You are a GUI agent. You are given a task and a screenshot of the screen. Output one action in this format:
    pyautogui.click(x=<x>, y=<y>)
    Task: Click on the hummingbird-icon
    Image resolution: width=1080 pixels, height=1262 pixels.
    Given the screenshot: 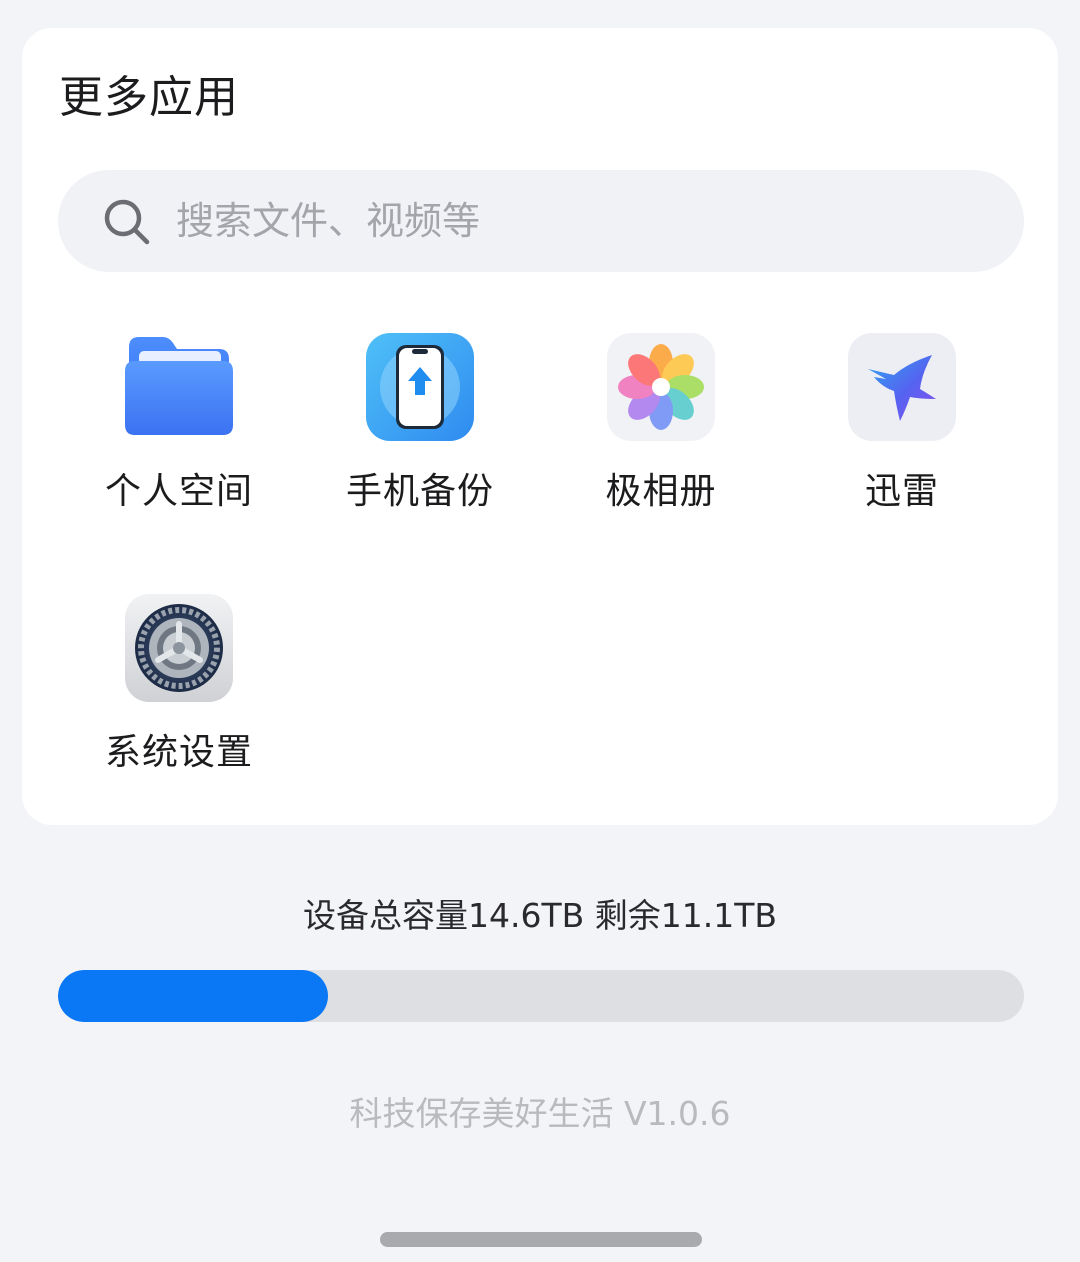 What is the action you would take?
    pyautogui.click(x=902, y=387)
    